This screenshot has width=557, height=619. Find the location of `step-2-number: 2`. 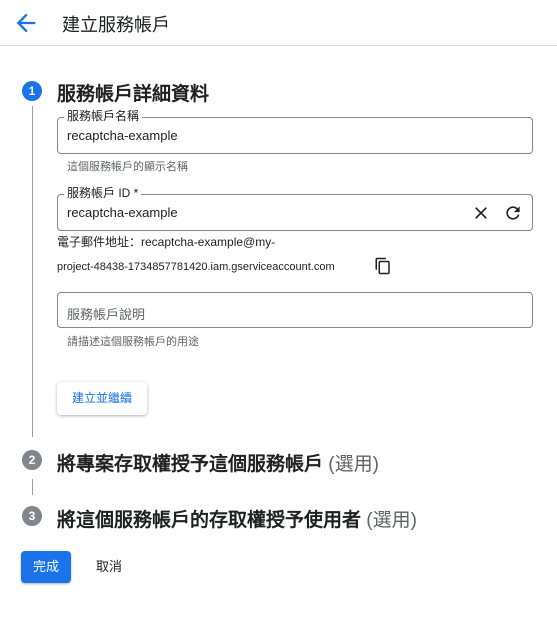

step-2-number: 2 is located at coordinates (32, 460).